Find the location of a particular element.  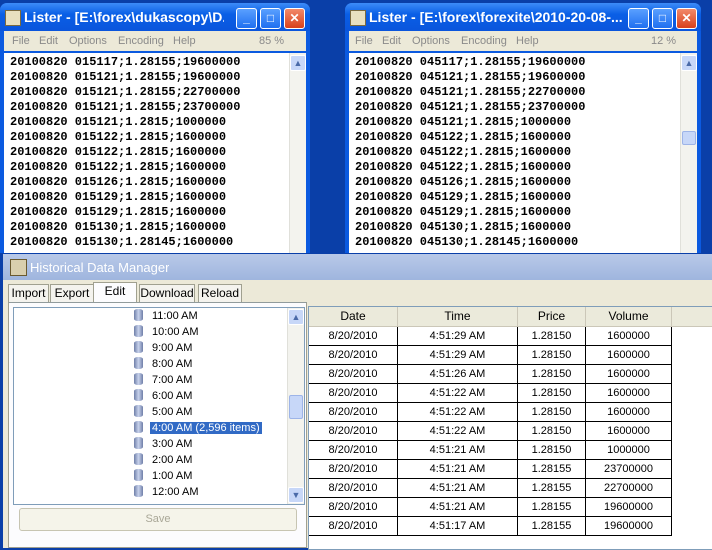

tree-node: 5:00 AM is located at coordinates (164, 412).